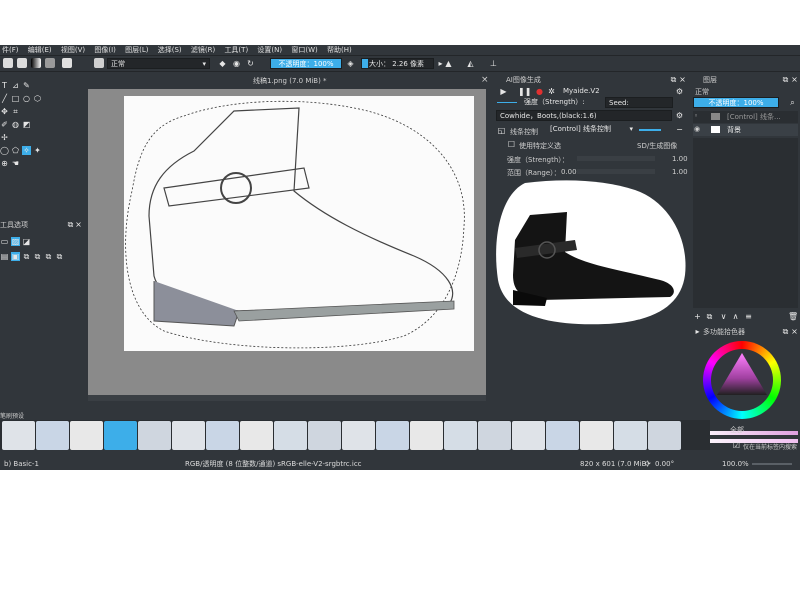 Image resolution: width=800 pixels, height=600 pixels. What do you see at coordinates (448, 63) in the screenshot?
I see `mirror-horizontal-icon: ▲` at bounding box center [448, 63].